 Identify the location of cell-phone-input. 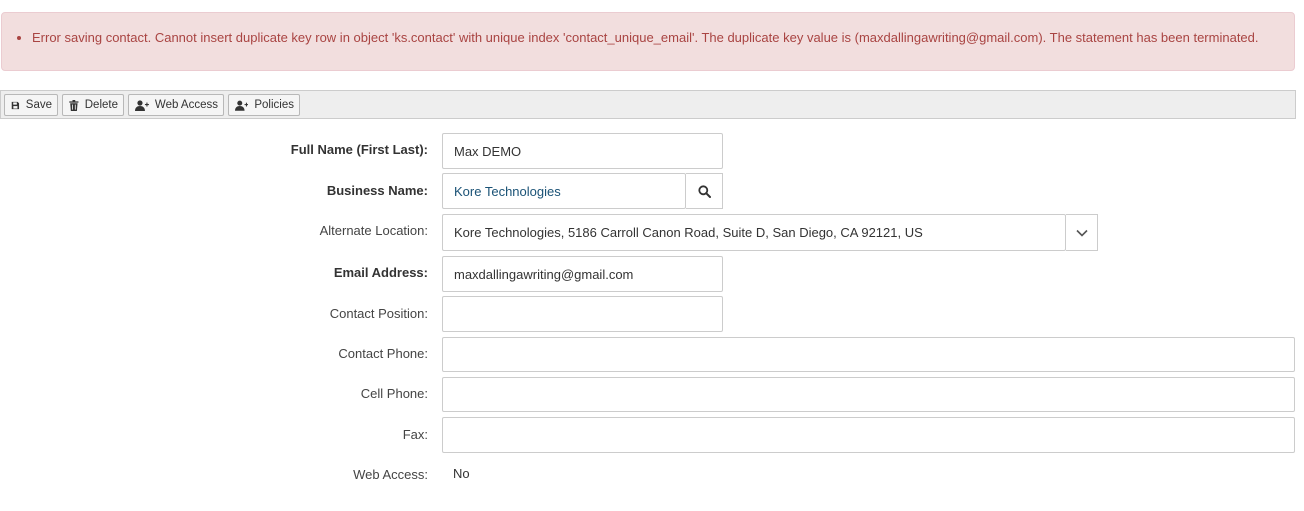
(868, 394).